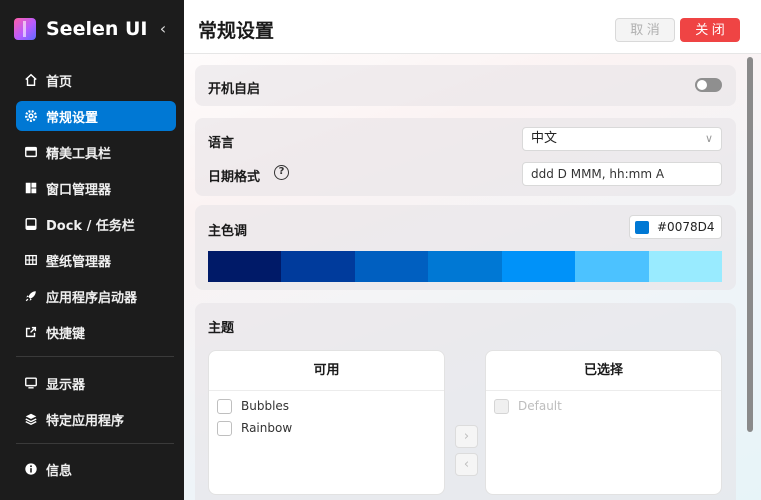 This screenshot has width=761, height=500. I want to click on sidebar-item-app-specific: 特定应用程序, so click(96, 419).